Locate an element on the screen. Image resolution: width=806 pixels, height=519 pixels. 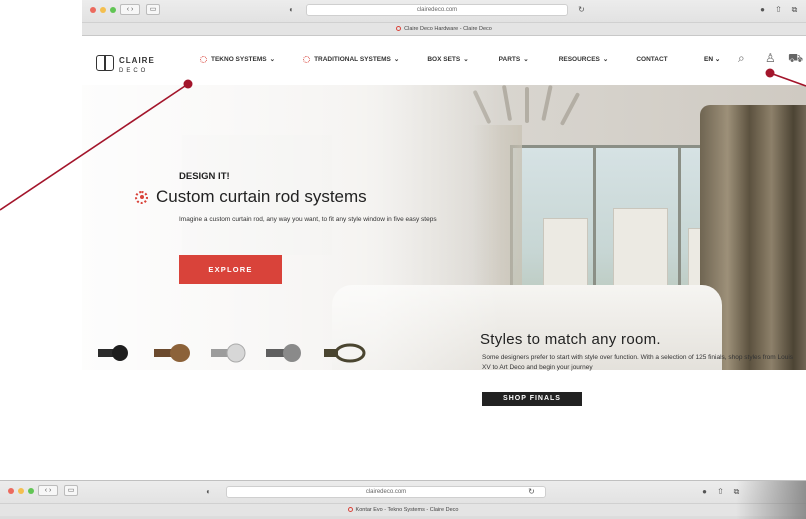
hero-eyebrow: DESIGN IT! is located at coordinates (204, 176).